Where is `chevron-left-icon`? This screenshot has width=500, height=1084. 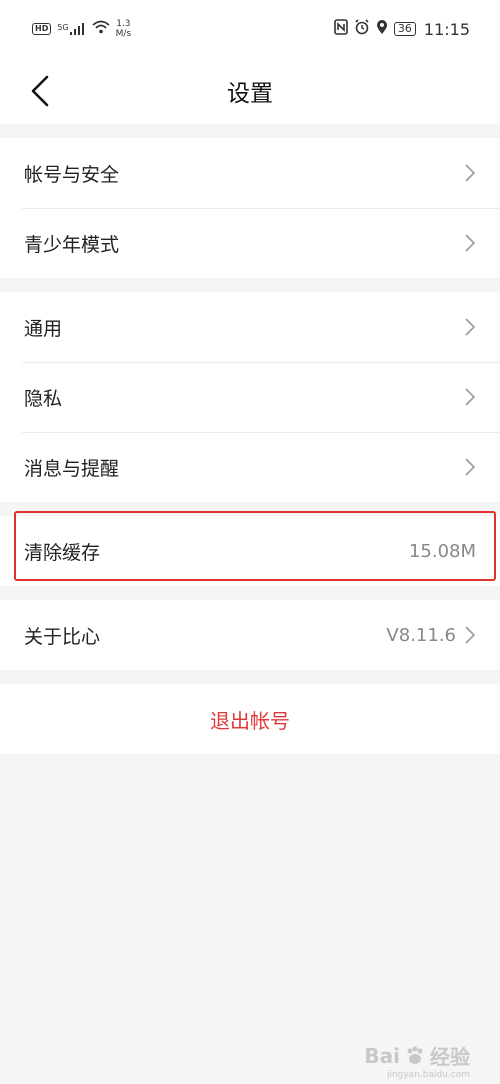 chevron-left-icon is located at coordinates (40, 91).